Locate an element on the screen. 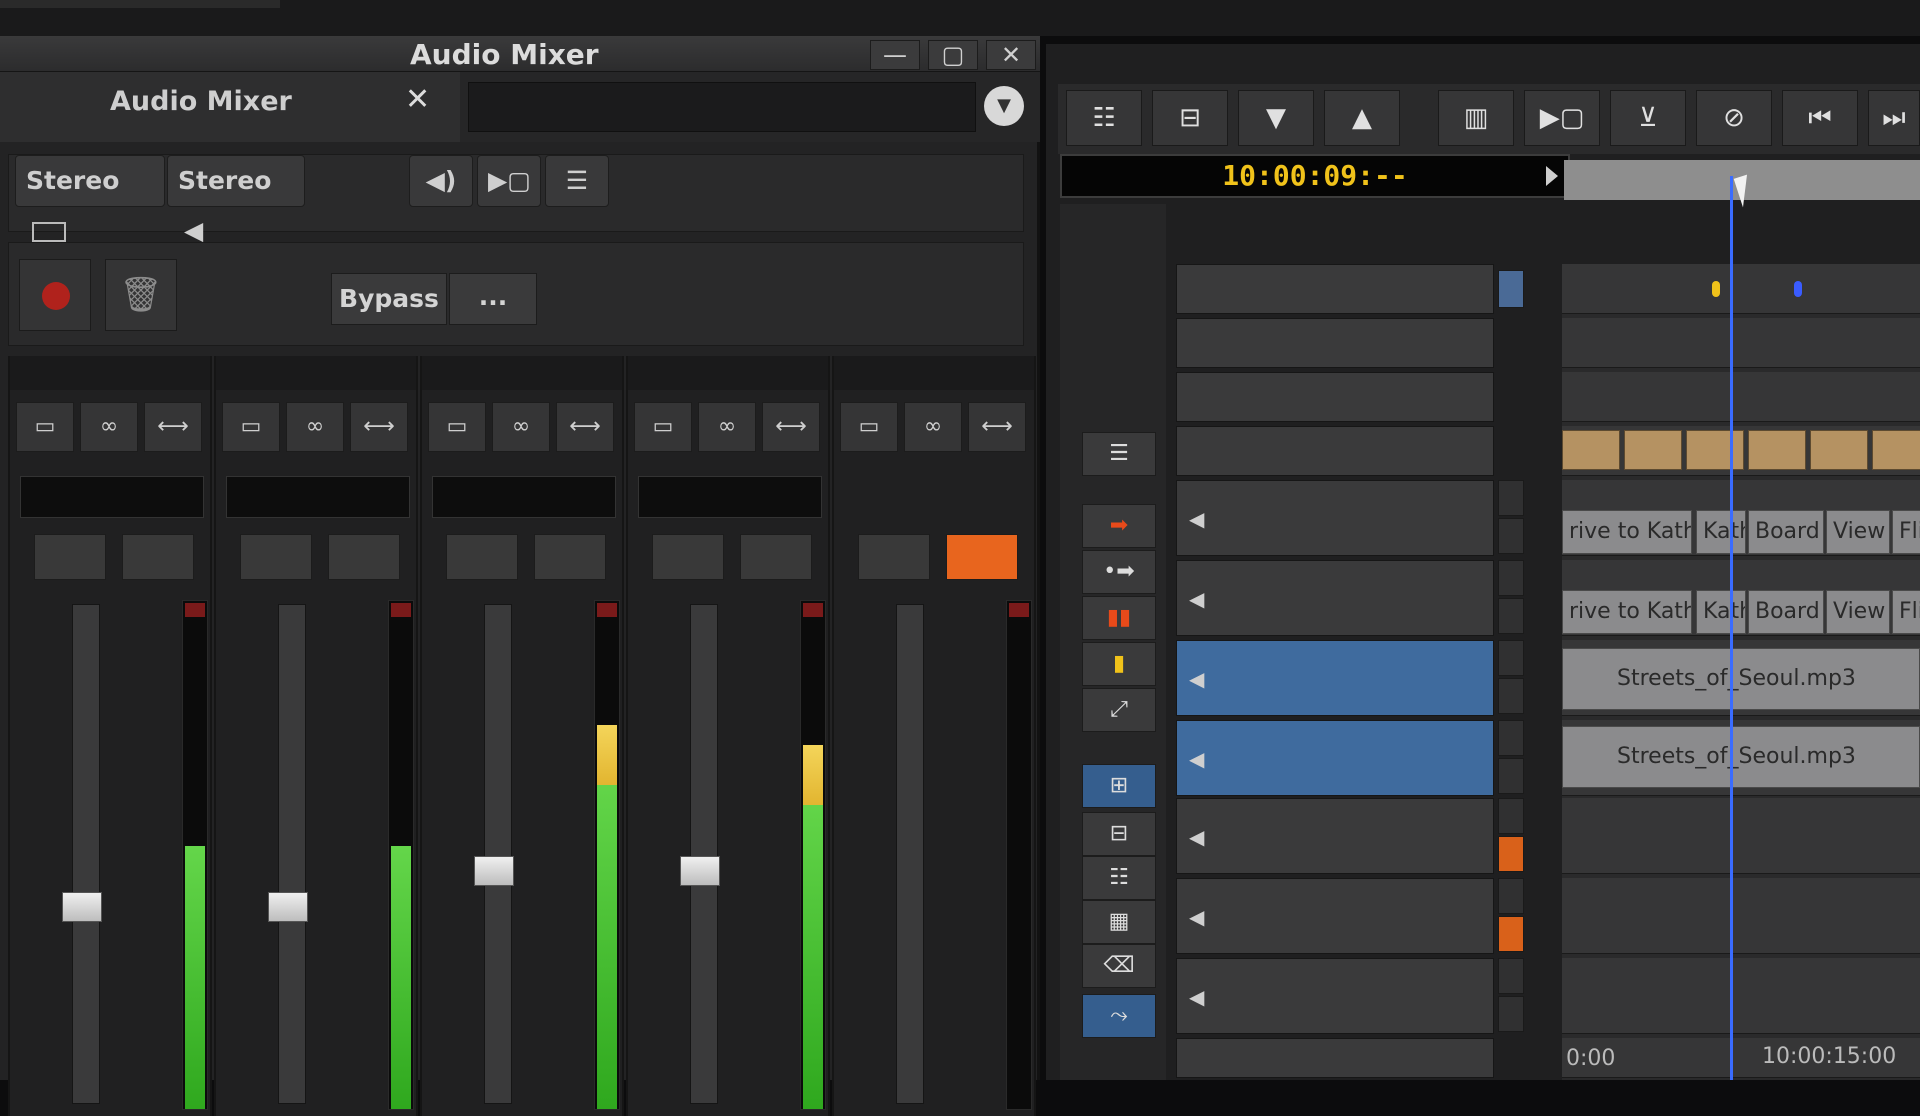 The width and height of the screenshot is (1920, 1116). automation-icon: ⤳ is located at coordinates (1119, 1016).